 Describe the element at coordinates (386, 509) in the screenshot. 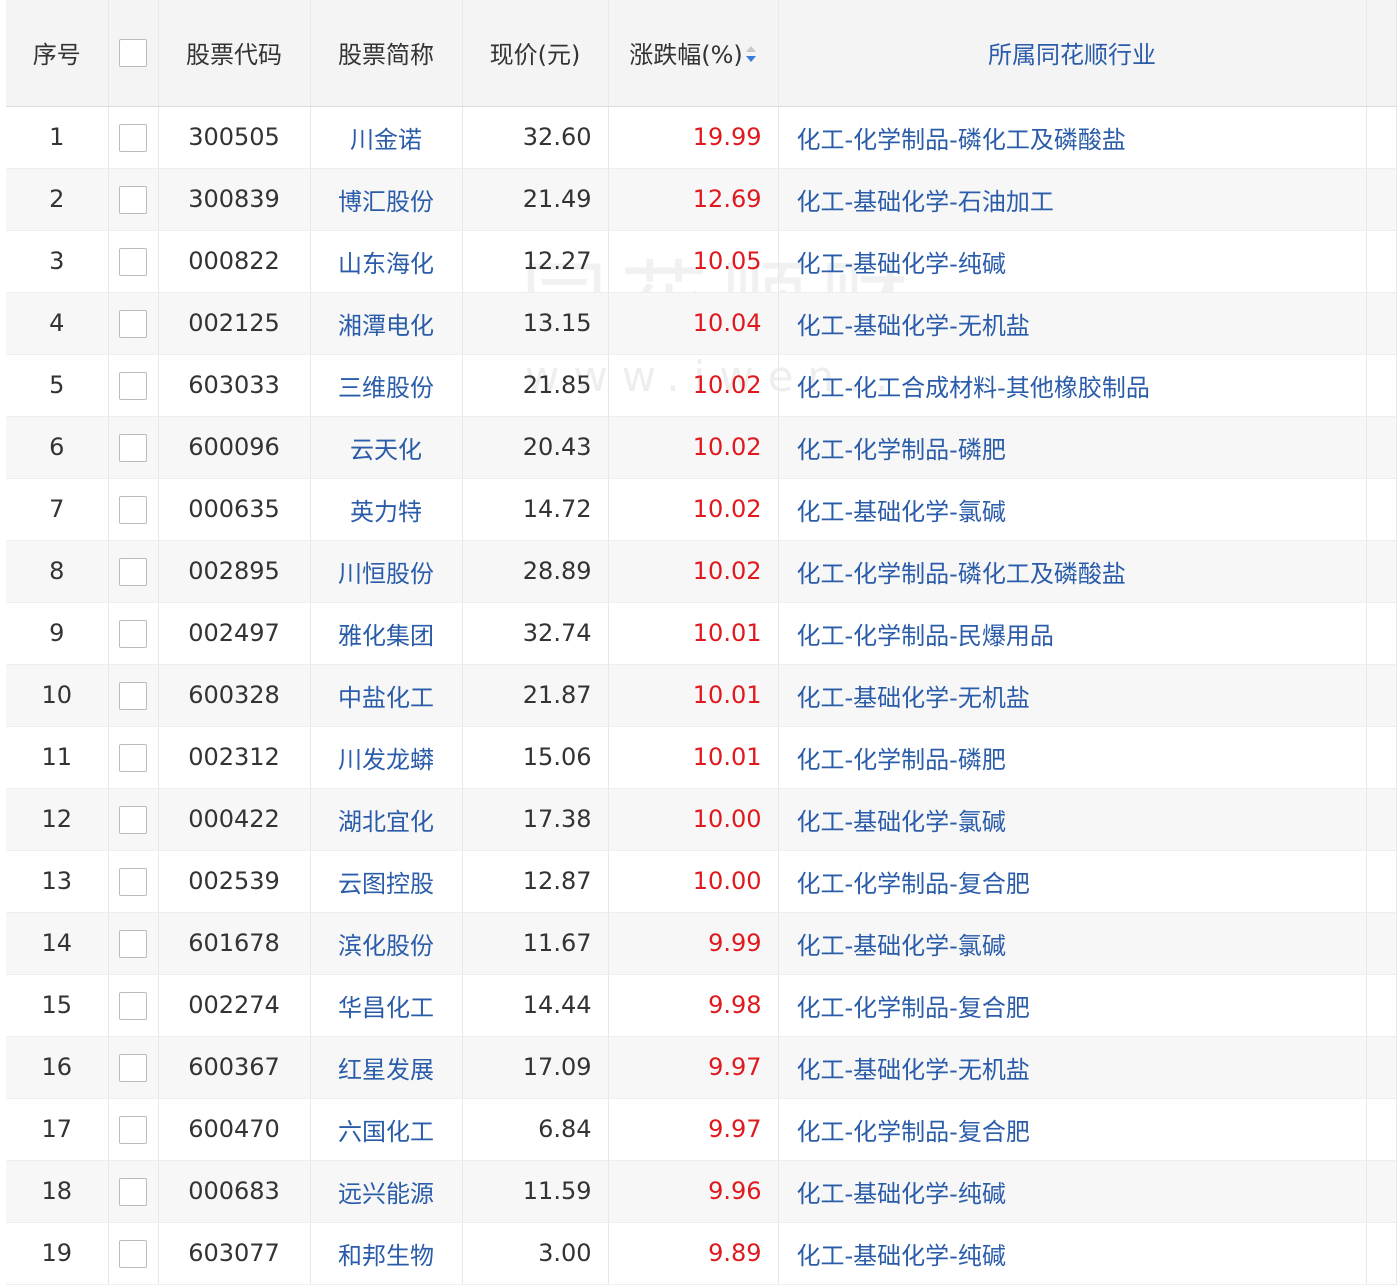

I see `row-name-link: 英力特` at that location.